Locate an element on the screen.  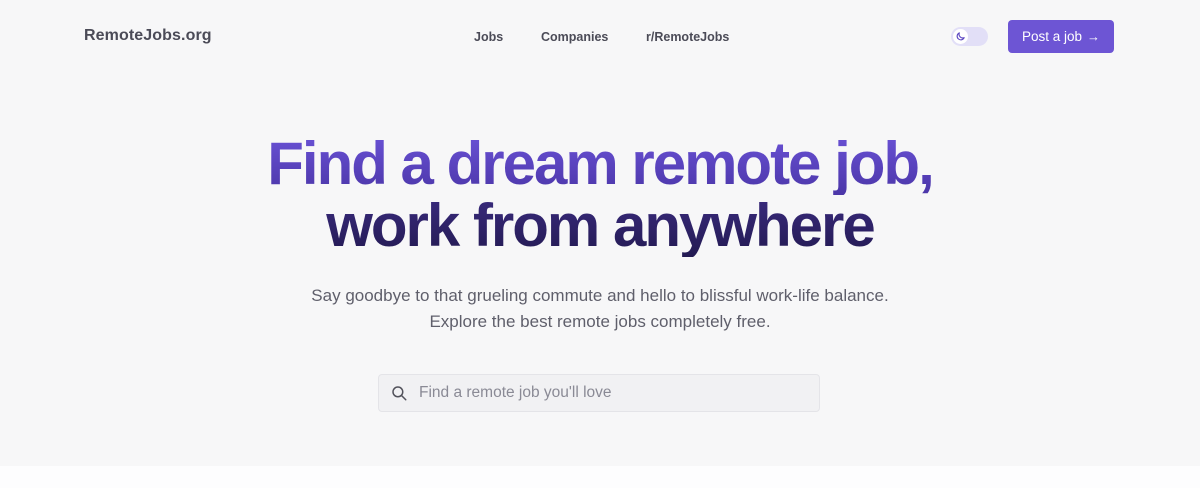
theme-toggle is located at coordinates (969, 36).